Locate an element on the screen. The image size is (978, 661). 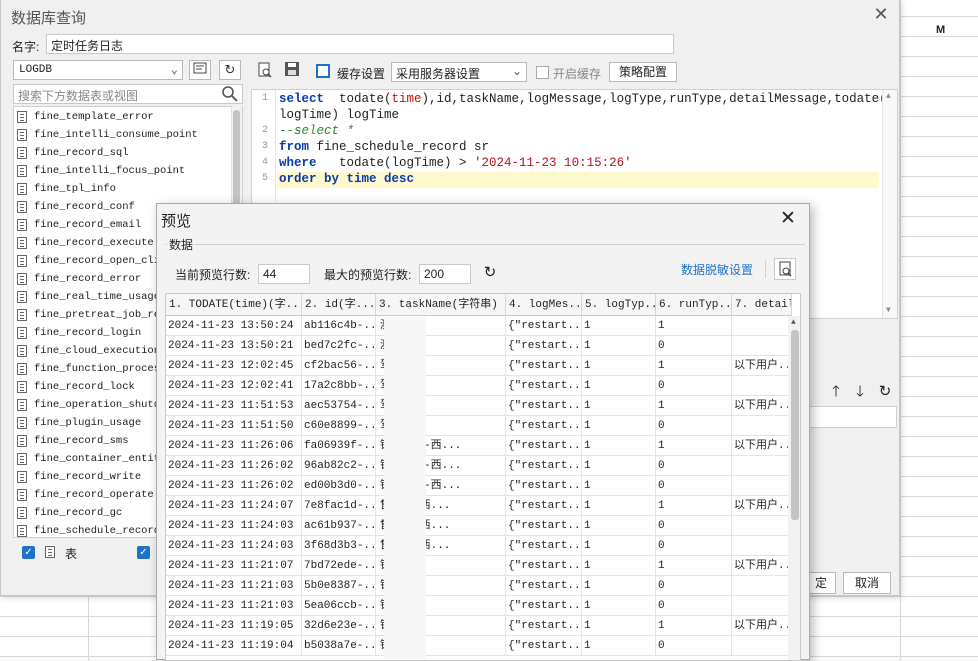
scroll-down-icon: ▼ is located at coordinates (888, 310).